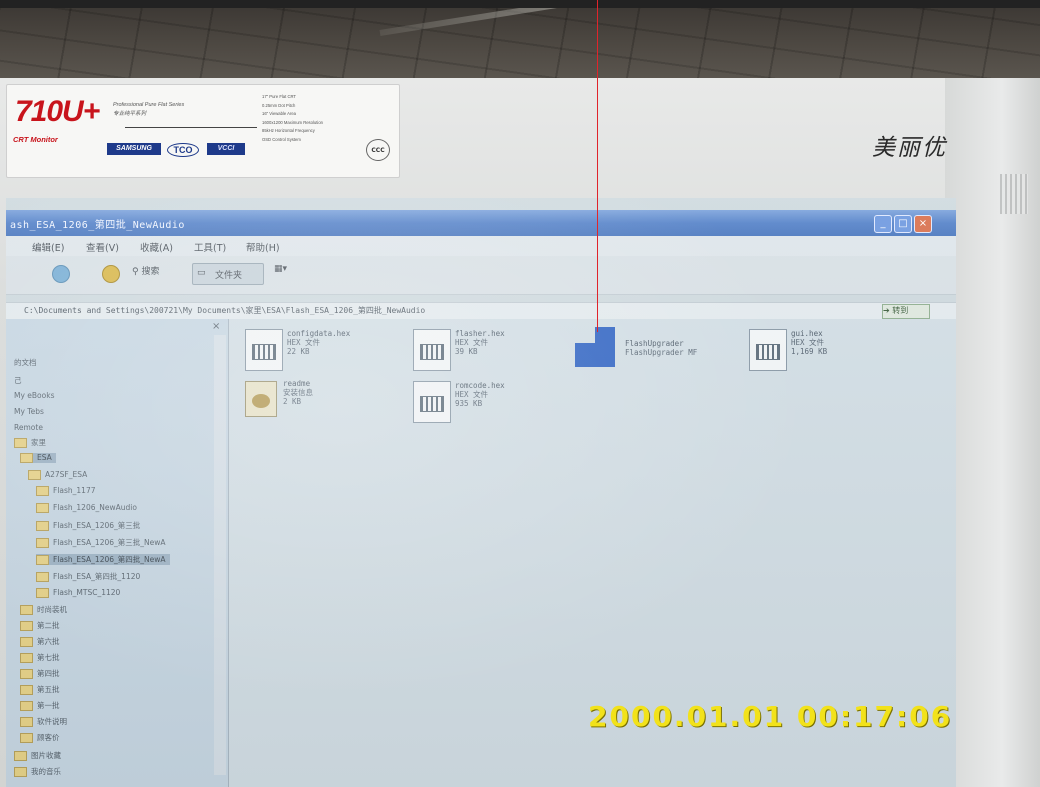  Describe the element at coordinates (43, 609) in the screenshot. I see `tree-item: 时尚装机` at that location.